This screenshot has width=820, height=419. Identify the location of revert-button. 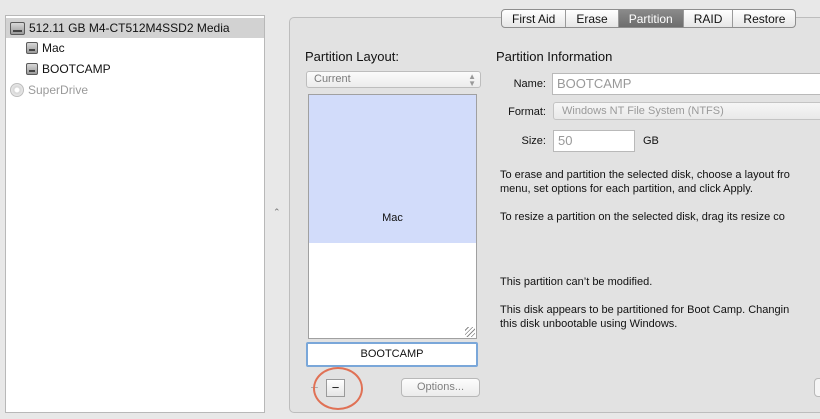
(817, 387).